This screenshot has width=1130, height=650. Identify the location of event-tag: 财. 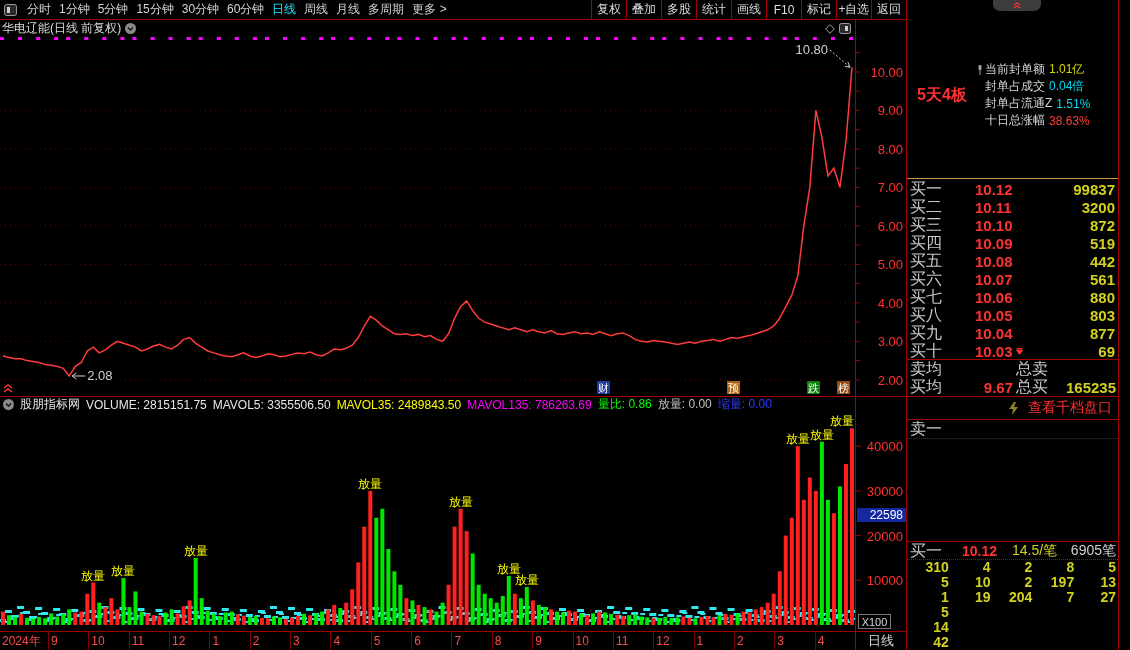
(603, 387).